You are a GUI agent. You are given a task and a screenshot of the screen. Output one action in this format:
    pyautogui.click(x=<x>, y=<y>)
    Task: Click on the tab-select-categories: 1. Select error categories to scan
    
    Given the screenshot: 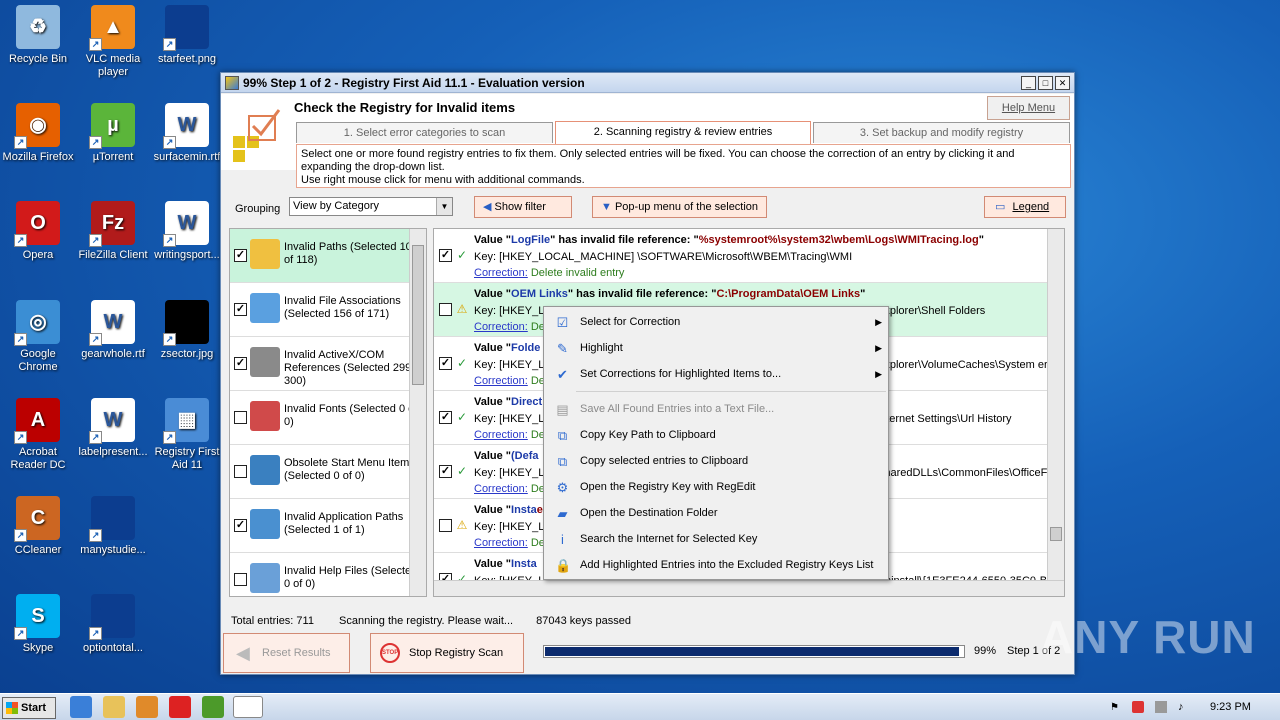 What is the action you would take?
    pyautogui.click(x=424, y=132)
    